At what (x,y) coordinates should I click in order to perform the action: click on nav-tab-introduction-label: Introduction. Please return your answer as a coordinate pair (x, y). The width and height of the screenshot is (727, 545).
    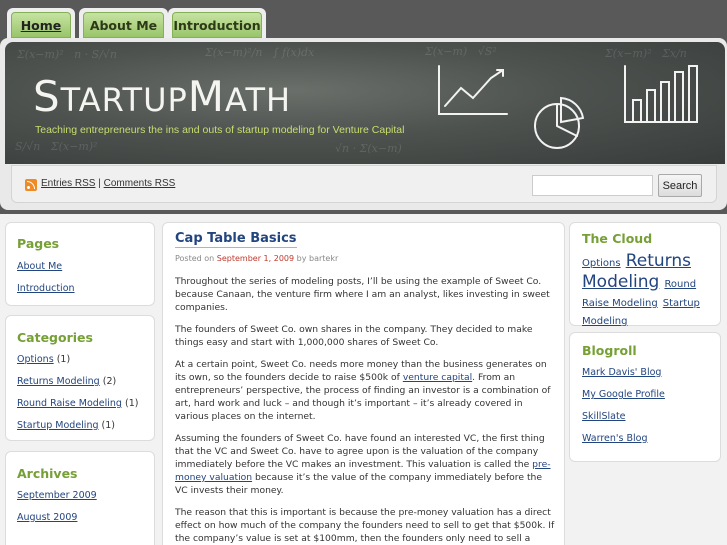
    Looking at the image, I should click on (217, 25).